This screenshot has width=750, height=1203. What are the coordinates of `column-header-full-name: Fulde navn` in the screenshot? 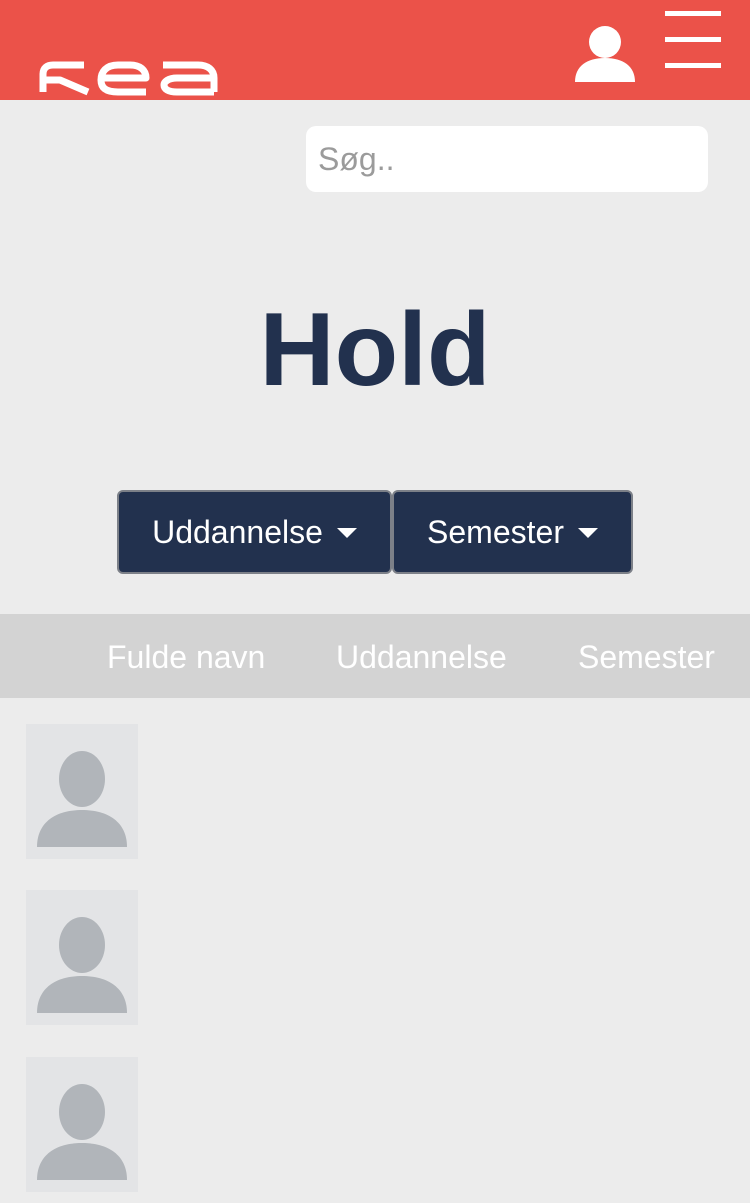 It's located at (186, 657).